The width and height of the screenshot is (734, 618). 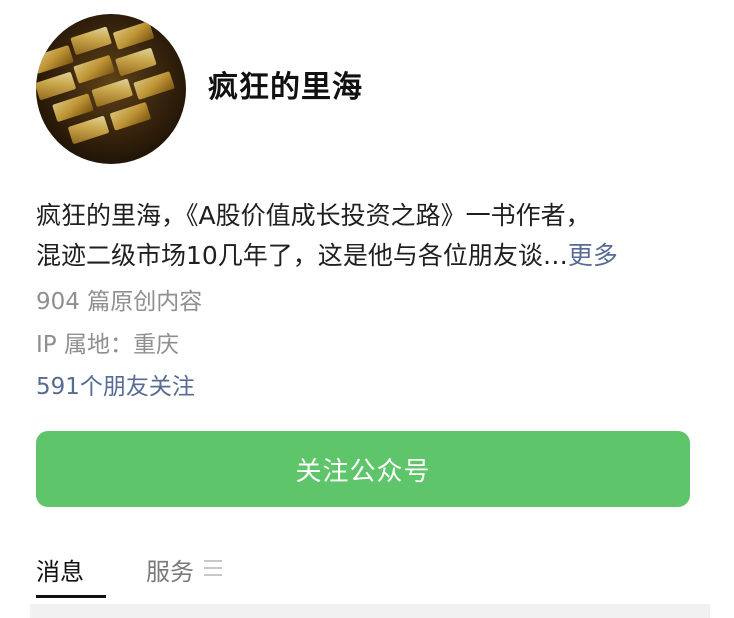 What do you see at coordinates (366, 577) in the screenshot?
I see `tab-bar: 消息 服务` at bounding box center [366, 577].